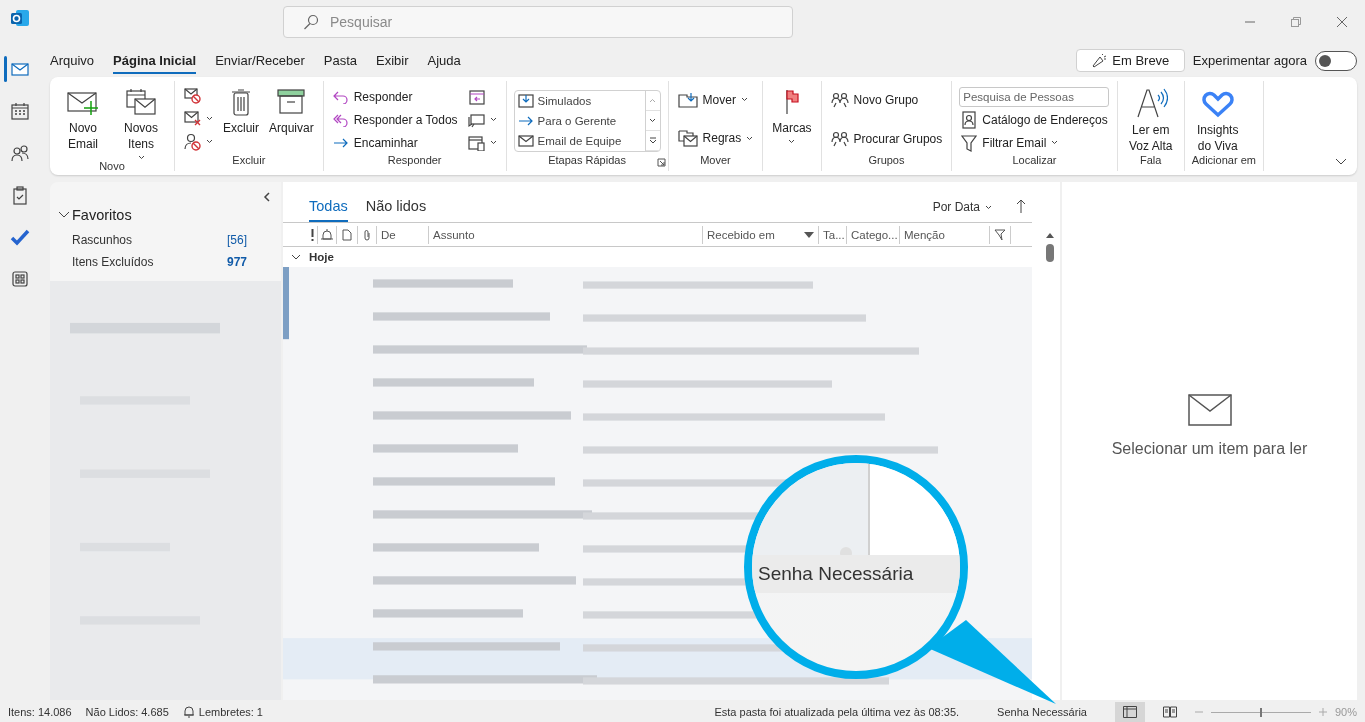  What do you see at coordinates (291, 102) in the screenshot?
I see `archive-icon` at bounding box center [291, 102].